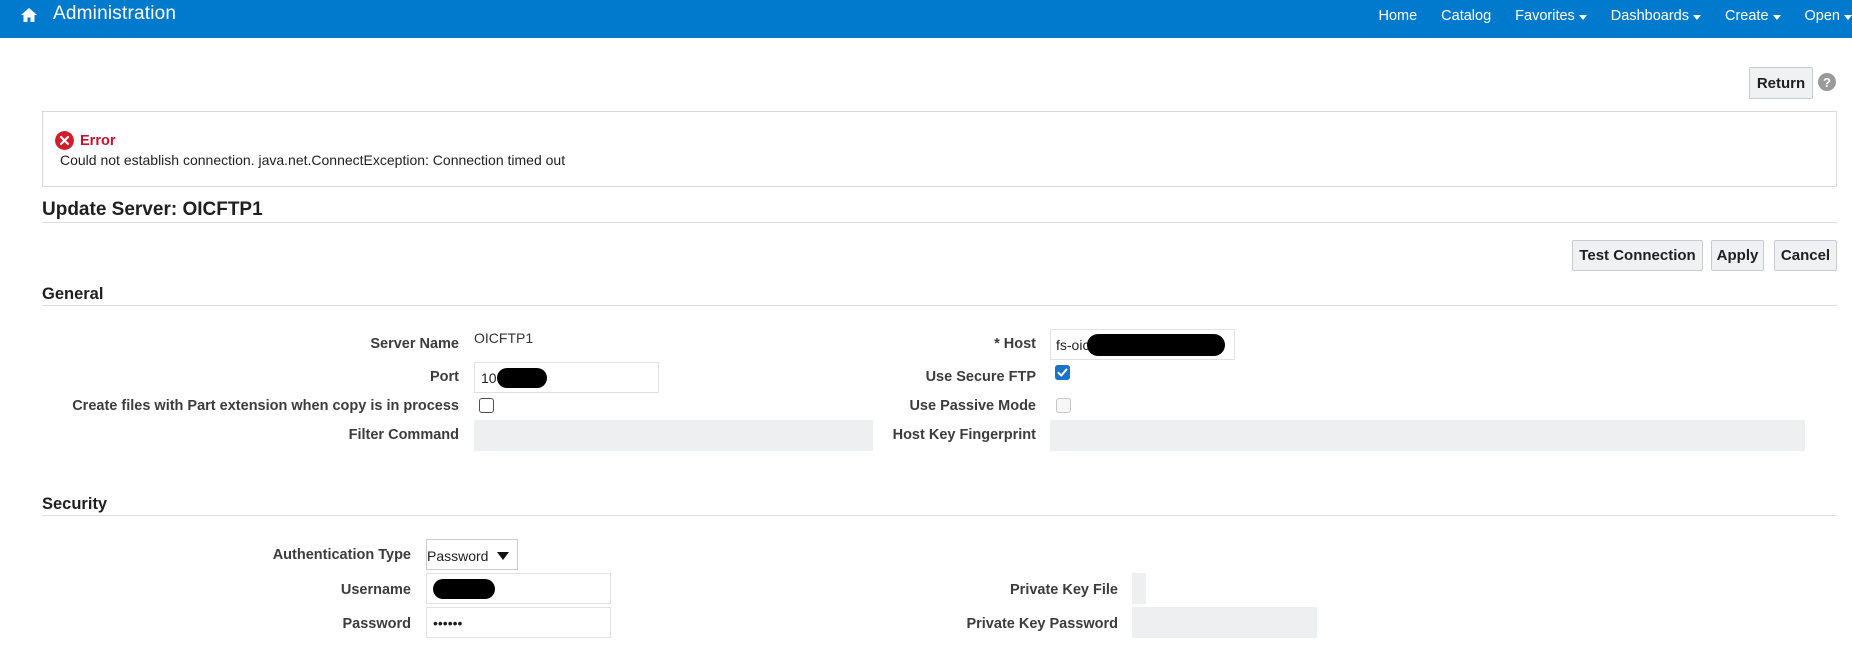 The image size is (1852, 660). What do you see at coordinates (403, 435) in the screenshot?
I see `filter-command-label: Filter Command` at bounding box center [403, 435].